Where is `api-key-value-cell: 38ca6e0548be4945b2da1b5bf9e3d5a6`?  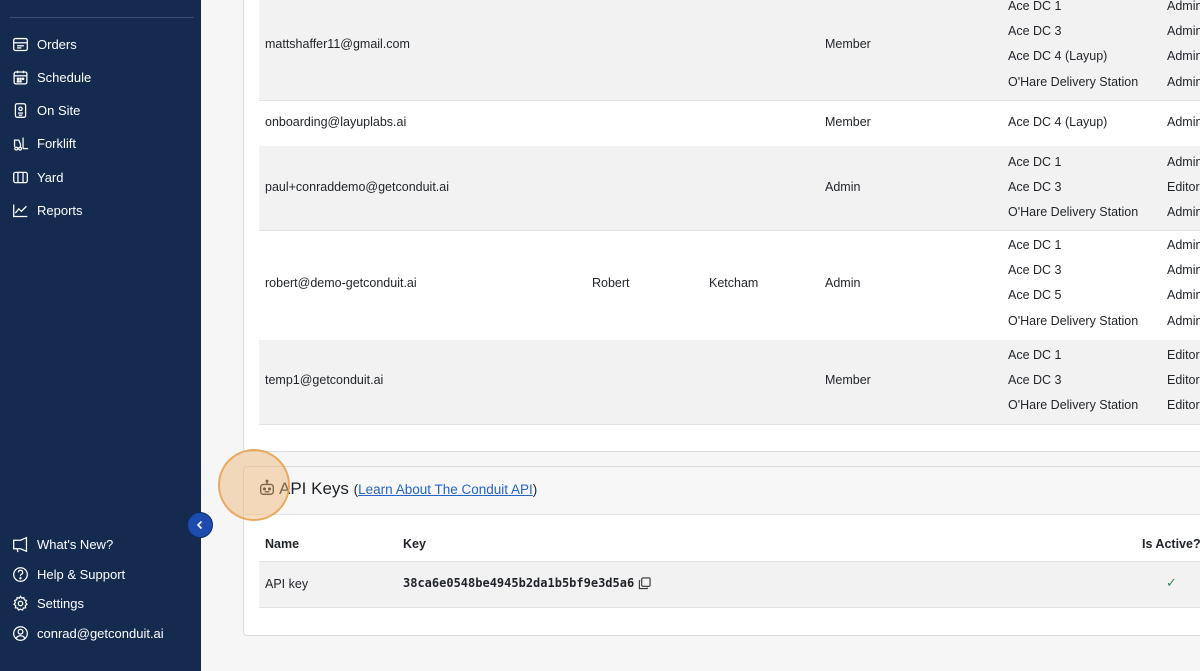 api-key-value-cell: 38ca6e0548be4945b2da1b5bf9e3d5a6 is located at coordinates (527, 583).